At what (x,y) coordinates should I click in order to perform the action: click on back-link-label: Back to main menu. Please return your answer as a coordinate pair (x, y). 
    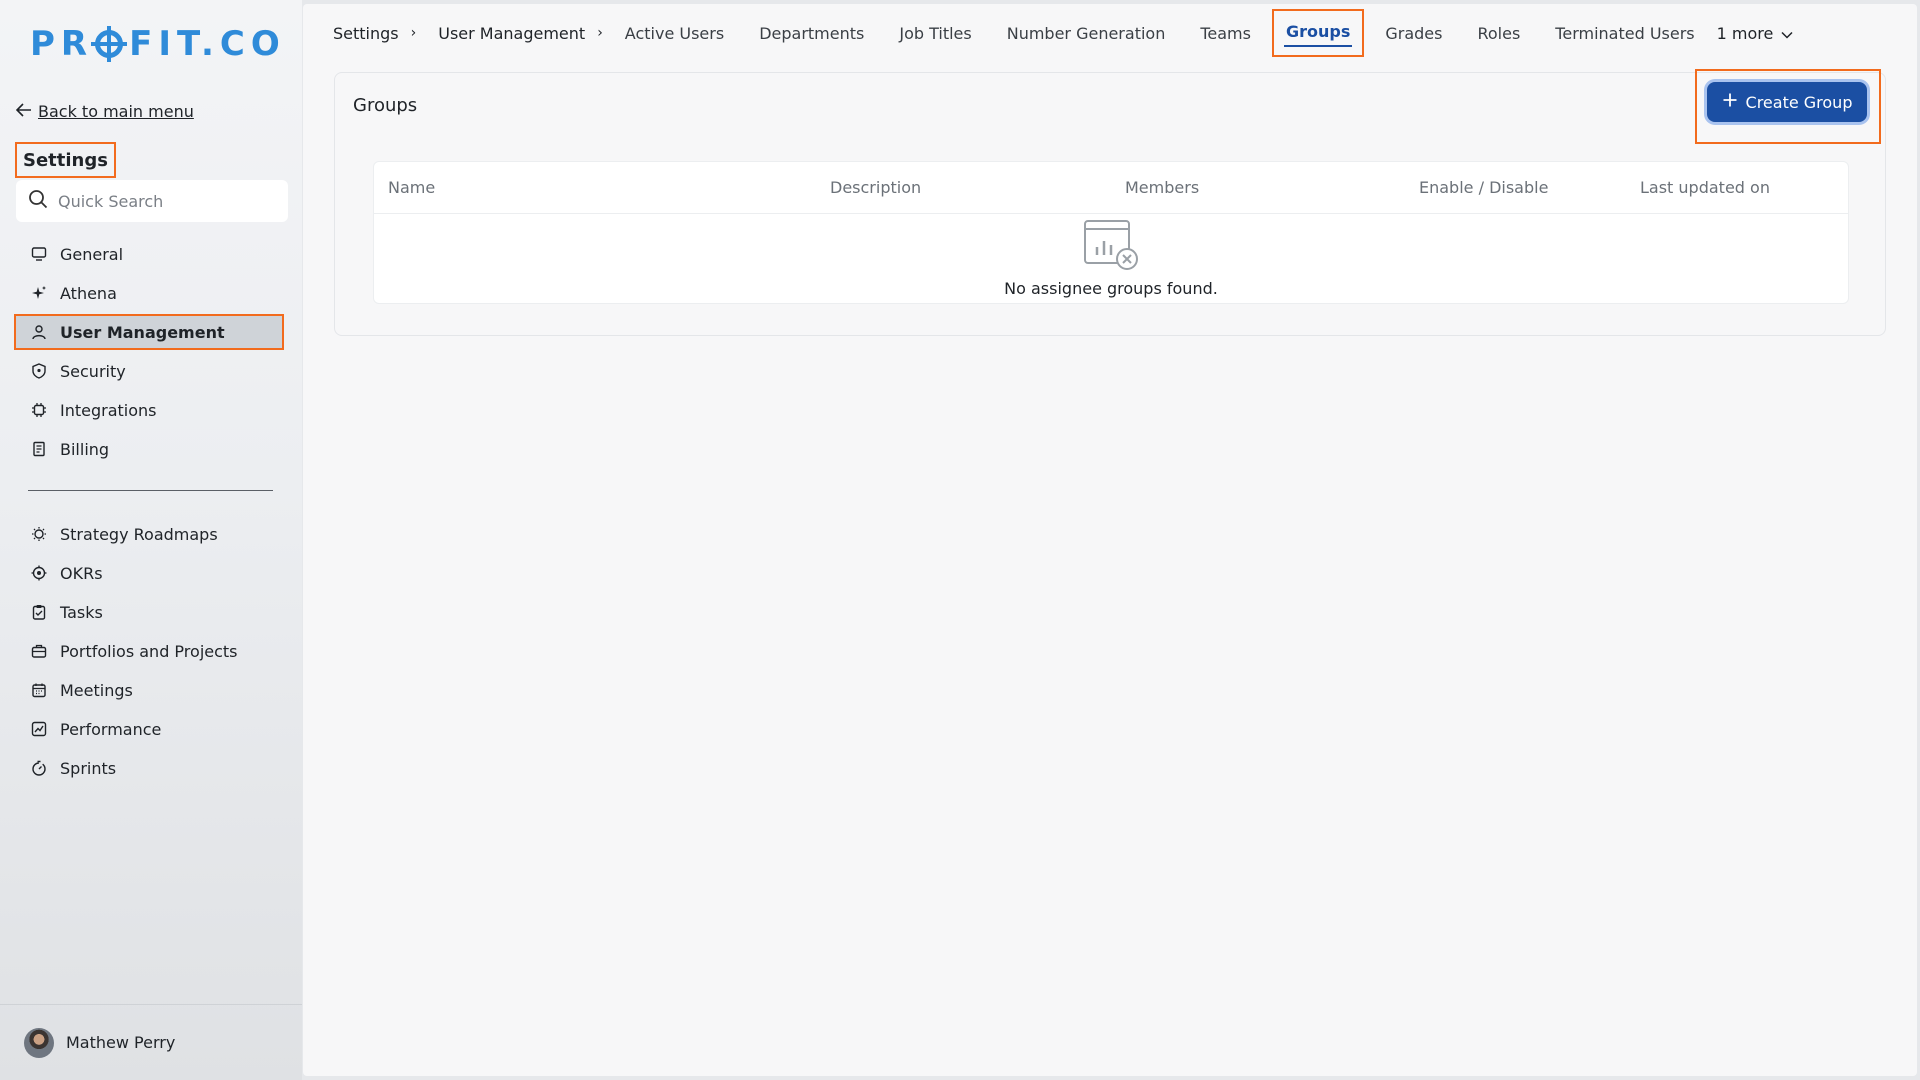
    Looking at the image, I should click on (116, 111).